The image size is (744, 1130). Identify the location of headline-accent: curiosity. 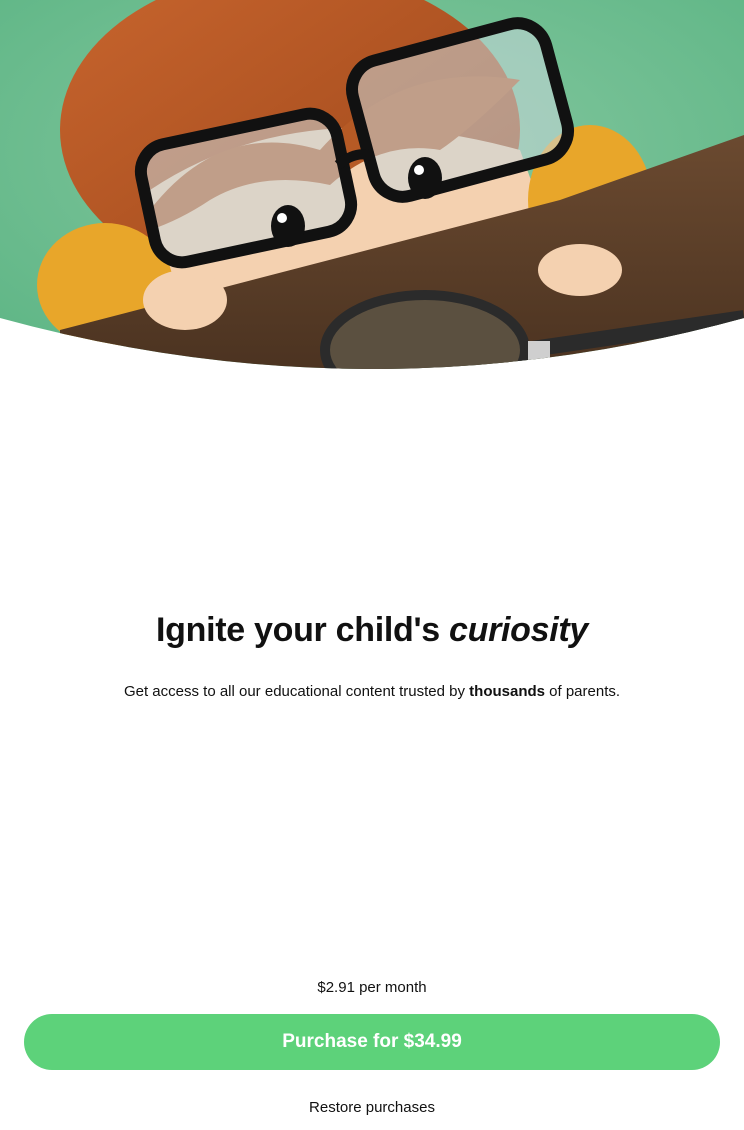
(519, 630).